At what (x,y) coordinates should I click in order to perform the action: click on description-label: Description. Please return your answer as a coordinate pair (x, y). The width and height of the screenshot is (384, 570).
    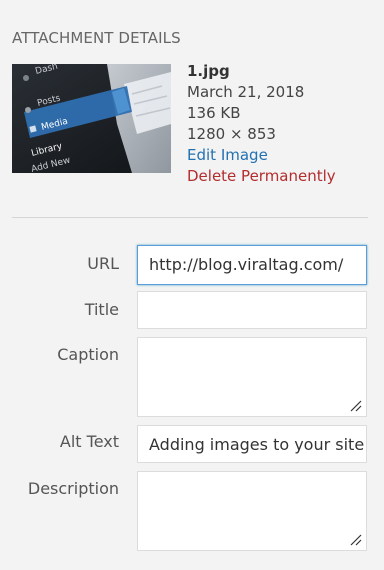
    Looking at the image, I should click on (73, 488).